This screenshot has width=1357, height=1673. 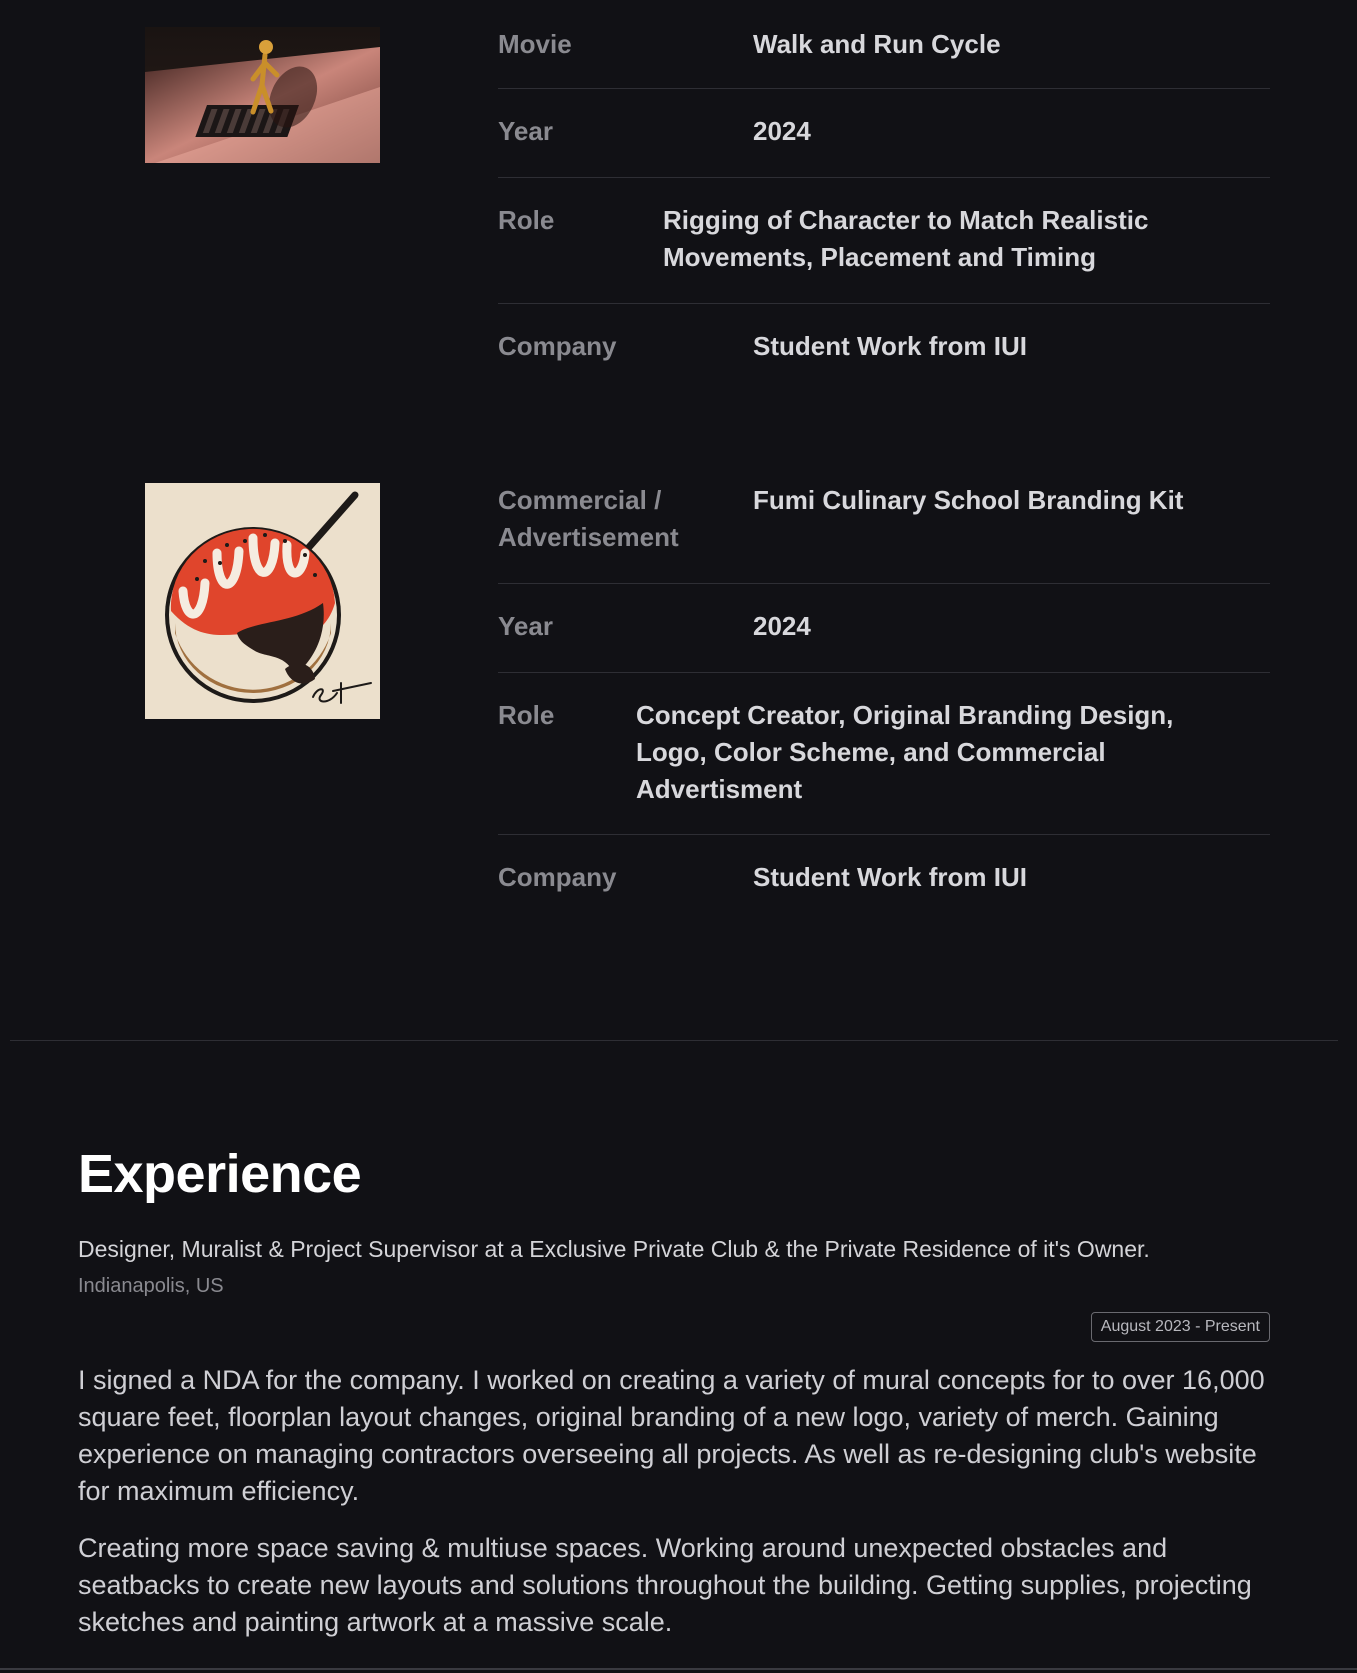 What do you see at coordinates (535, 44) in the screenshot?
I see `detail-label: Movie` at bounding box center [535, 44].